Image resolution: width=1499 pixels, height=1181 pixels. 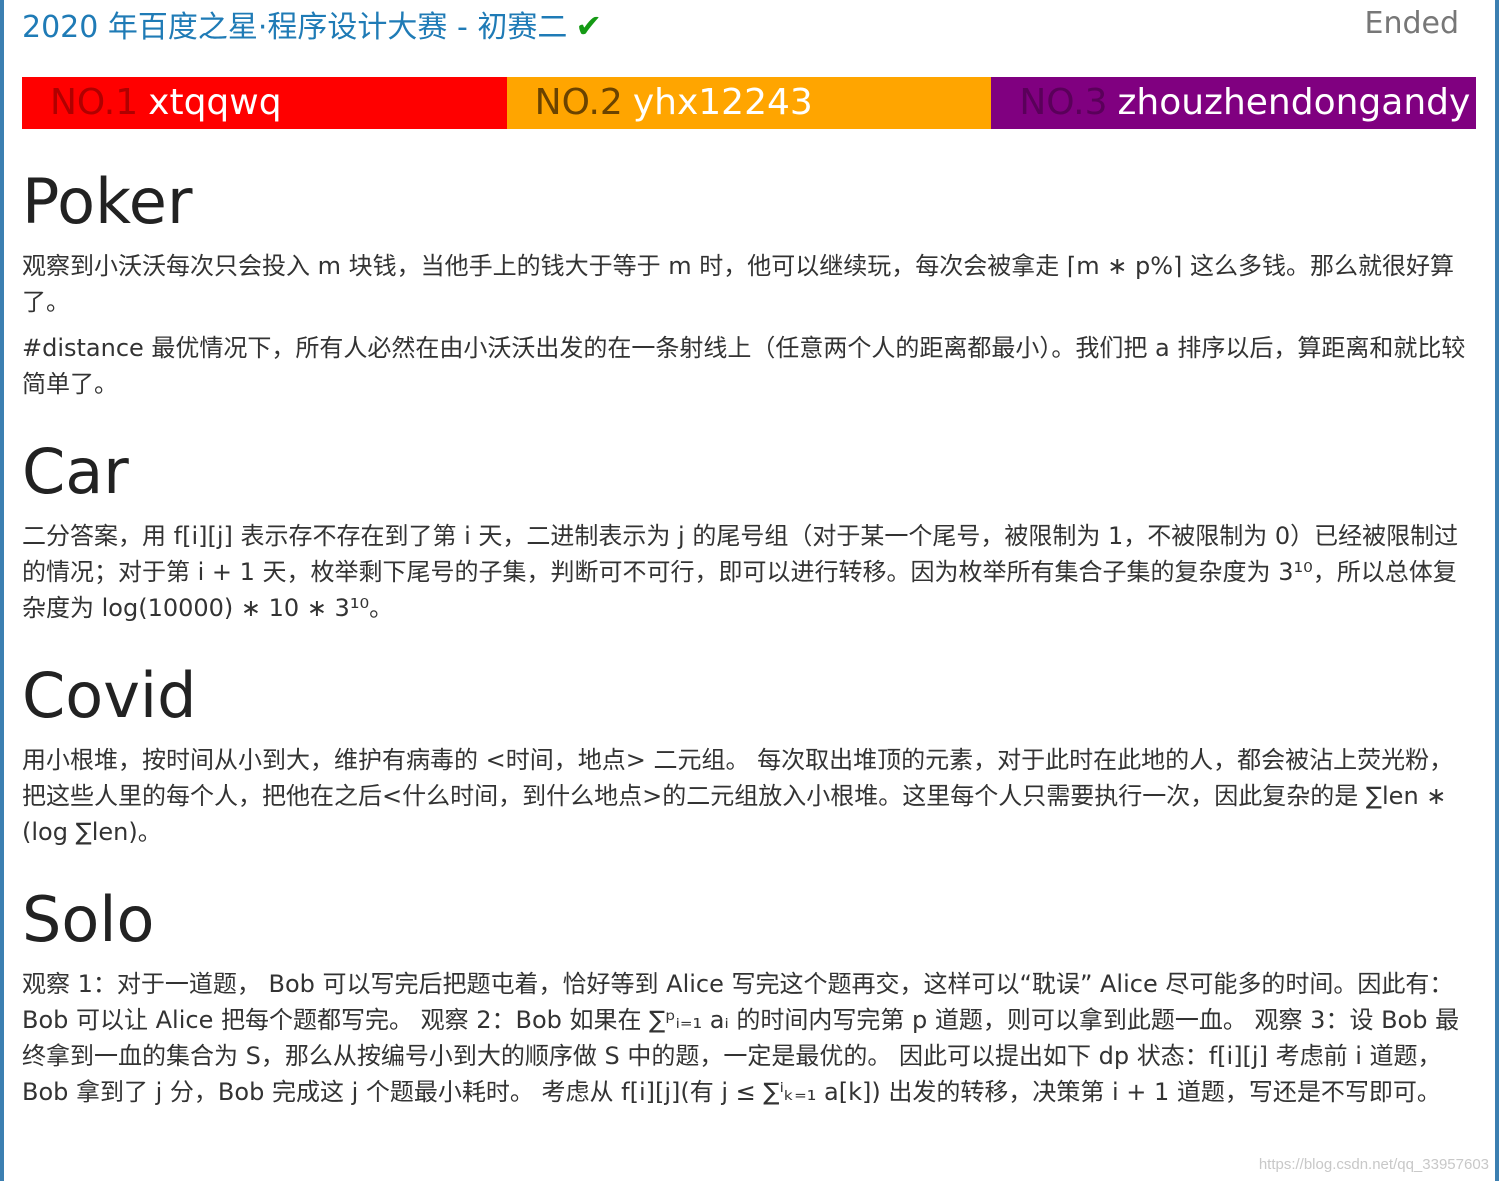 What do you see at coordinates (214, 102) in the screenshot?
I see `rank-1-user: xtqqwq` at bounding box center [214, 102].